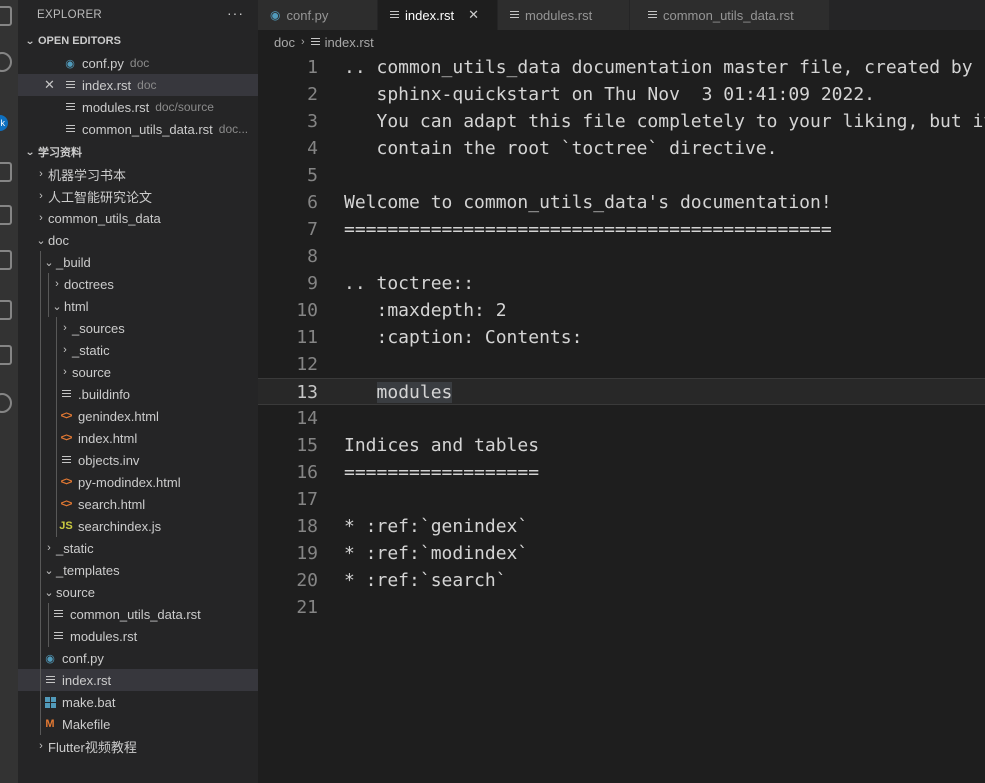  Describe the element at coordinates (138, 262) in the screenshot. I see `tree-folder: ⌄ _build` at that location.